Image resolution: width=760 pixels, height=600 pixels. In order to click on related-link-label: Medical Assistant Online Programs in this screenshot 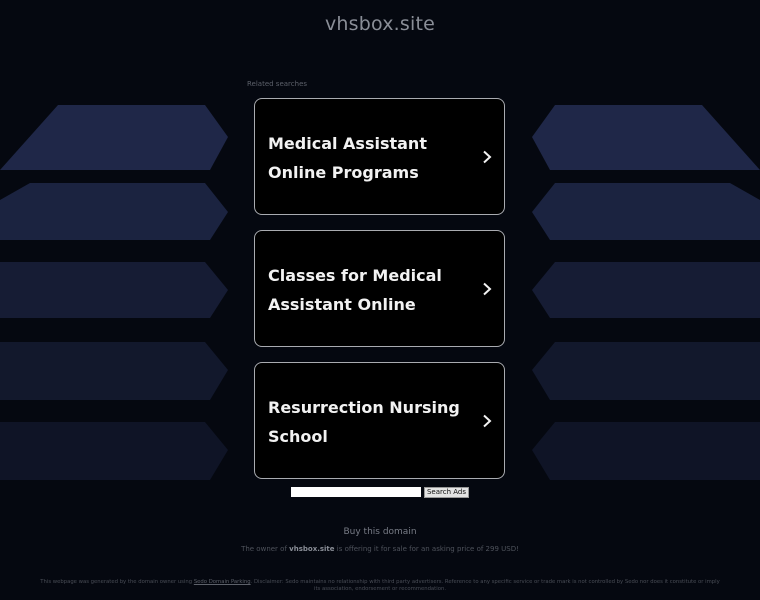, I will do `click(347, 158)`.